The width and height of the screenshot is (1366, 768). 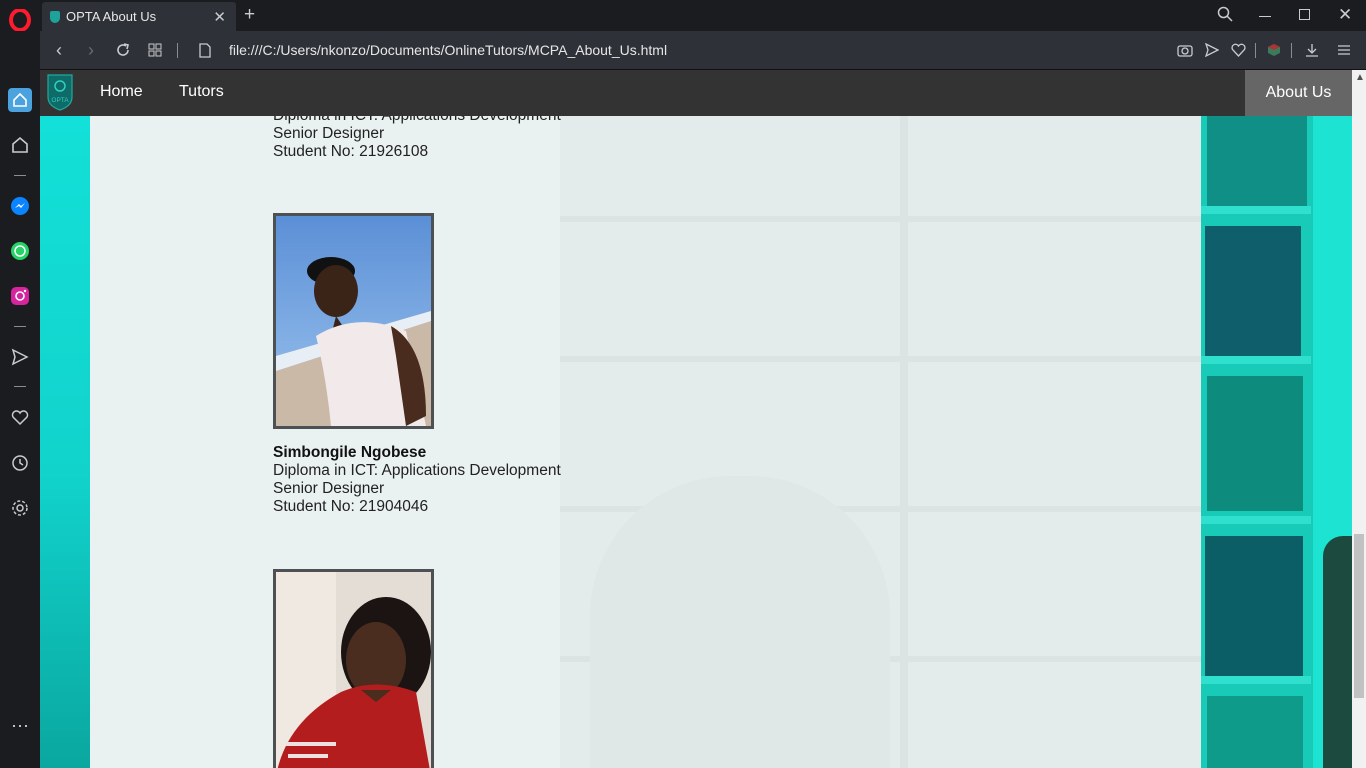 What do you see at coordinates (60, 92) in the screenshot?
I see `opta-logo: OPTA` at bounding box center [60, 92].